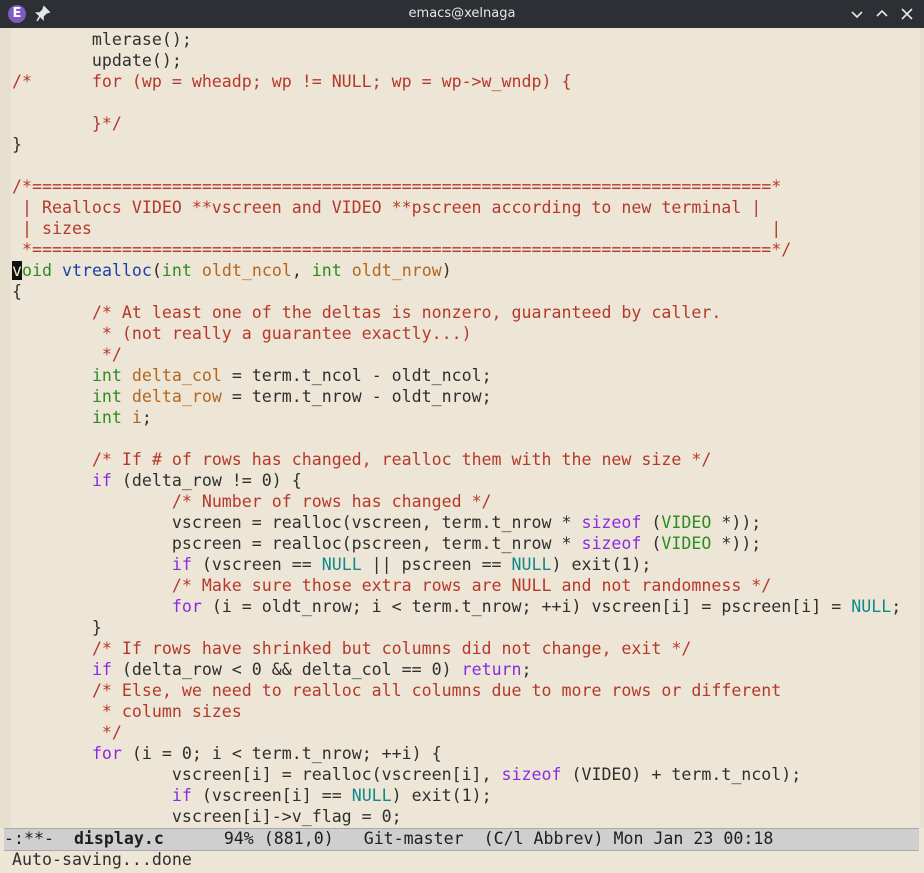  I want to click on maximize-button, so click(882, 14).